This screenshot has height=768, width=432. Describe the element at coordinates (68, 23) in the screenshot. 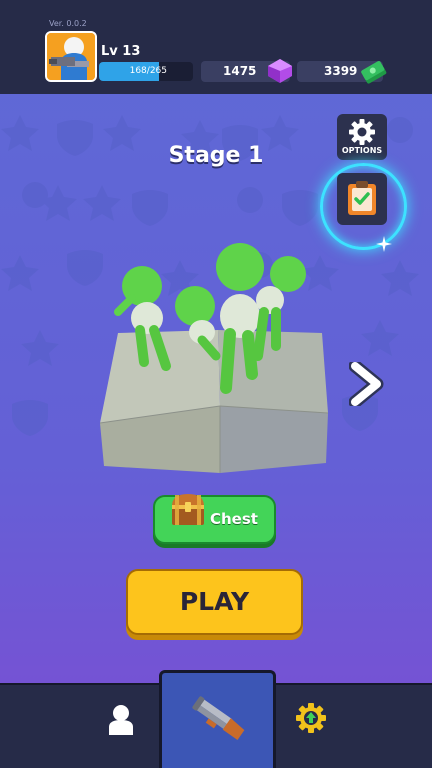

I see `version-label: Ver. 0.0.2` at that location.